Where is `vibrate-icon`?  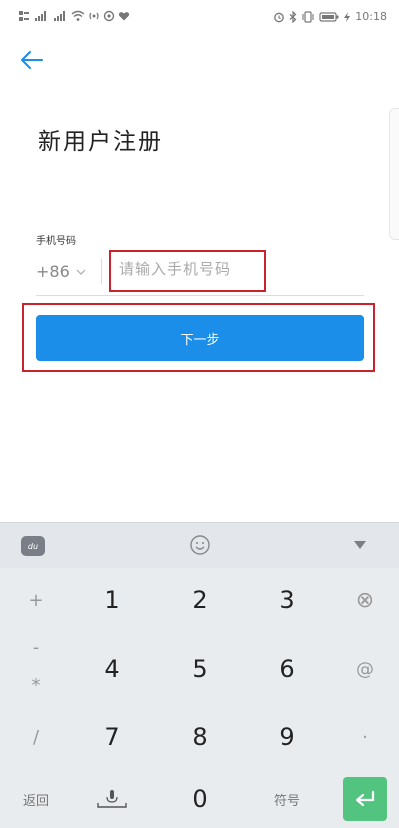 vibrate-icon is located at coordinates (308, 16).